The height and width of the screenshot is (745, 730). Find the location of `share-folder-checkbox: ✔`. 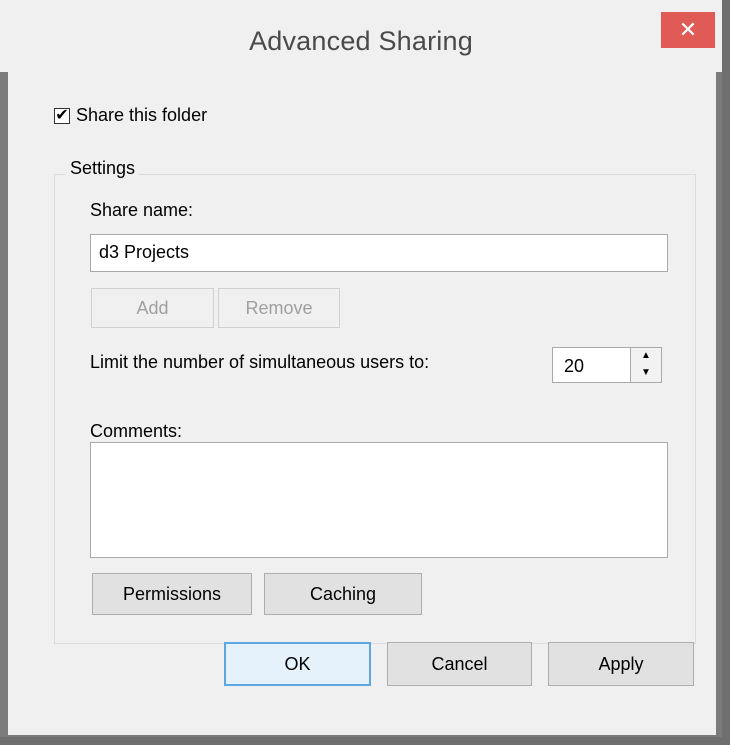

share-folder-checkbox: ✔ is located at coordinates (62, 116).